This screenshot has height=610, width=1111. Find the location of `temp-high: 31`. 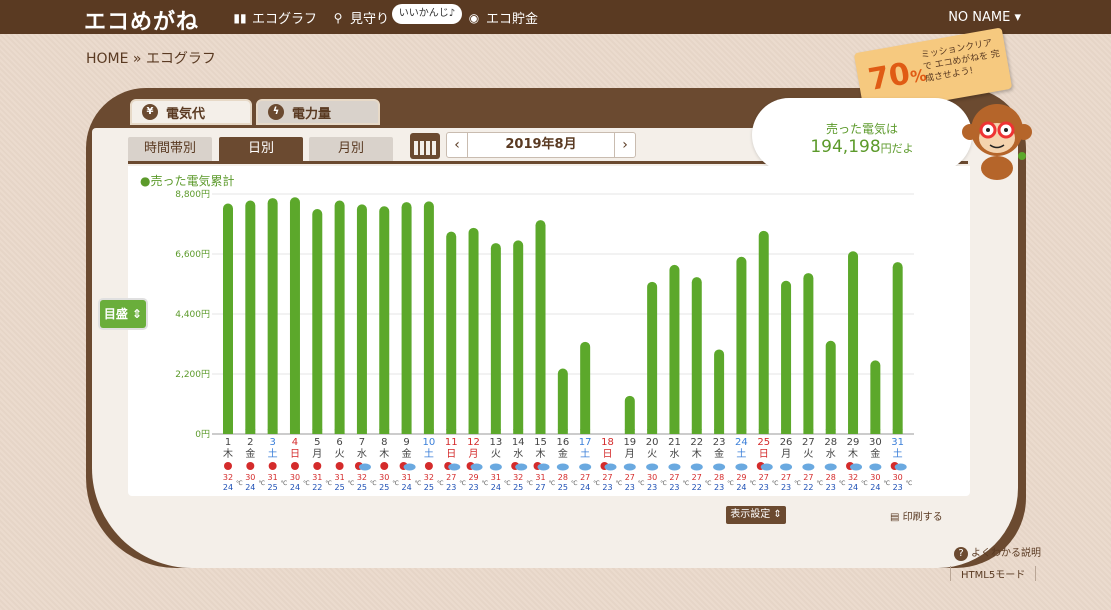

temp-high: 31 is located at coordinates (317, 477).